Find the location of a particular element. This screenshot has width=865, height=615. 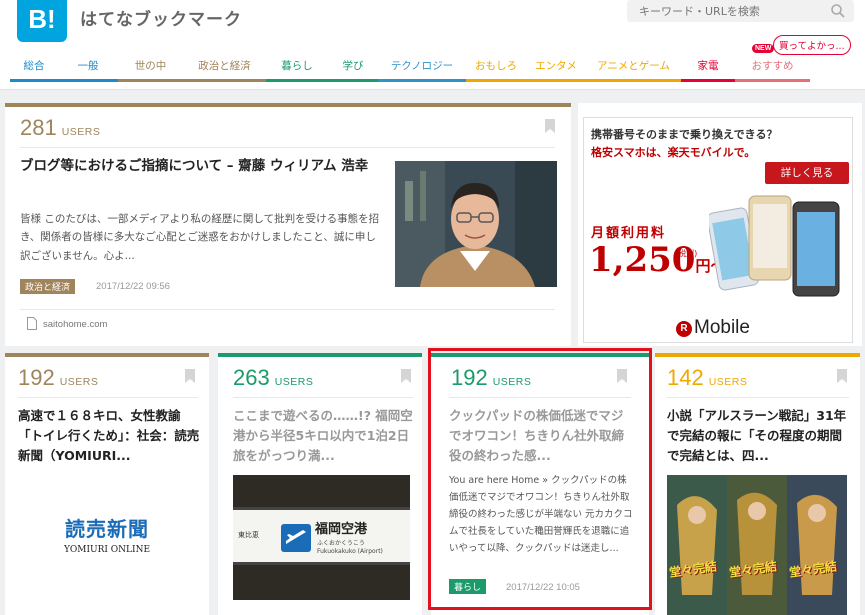

entry-date: 2017/12/22 10:05 is located at coordinates (543, 587).